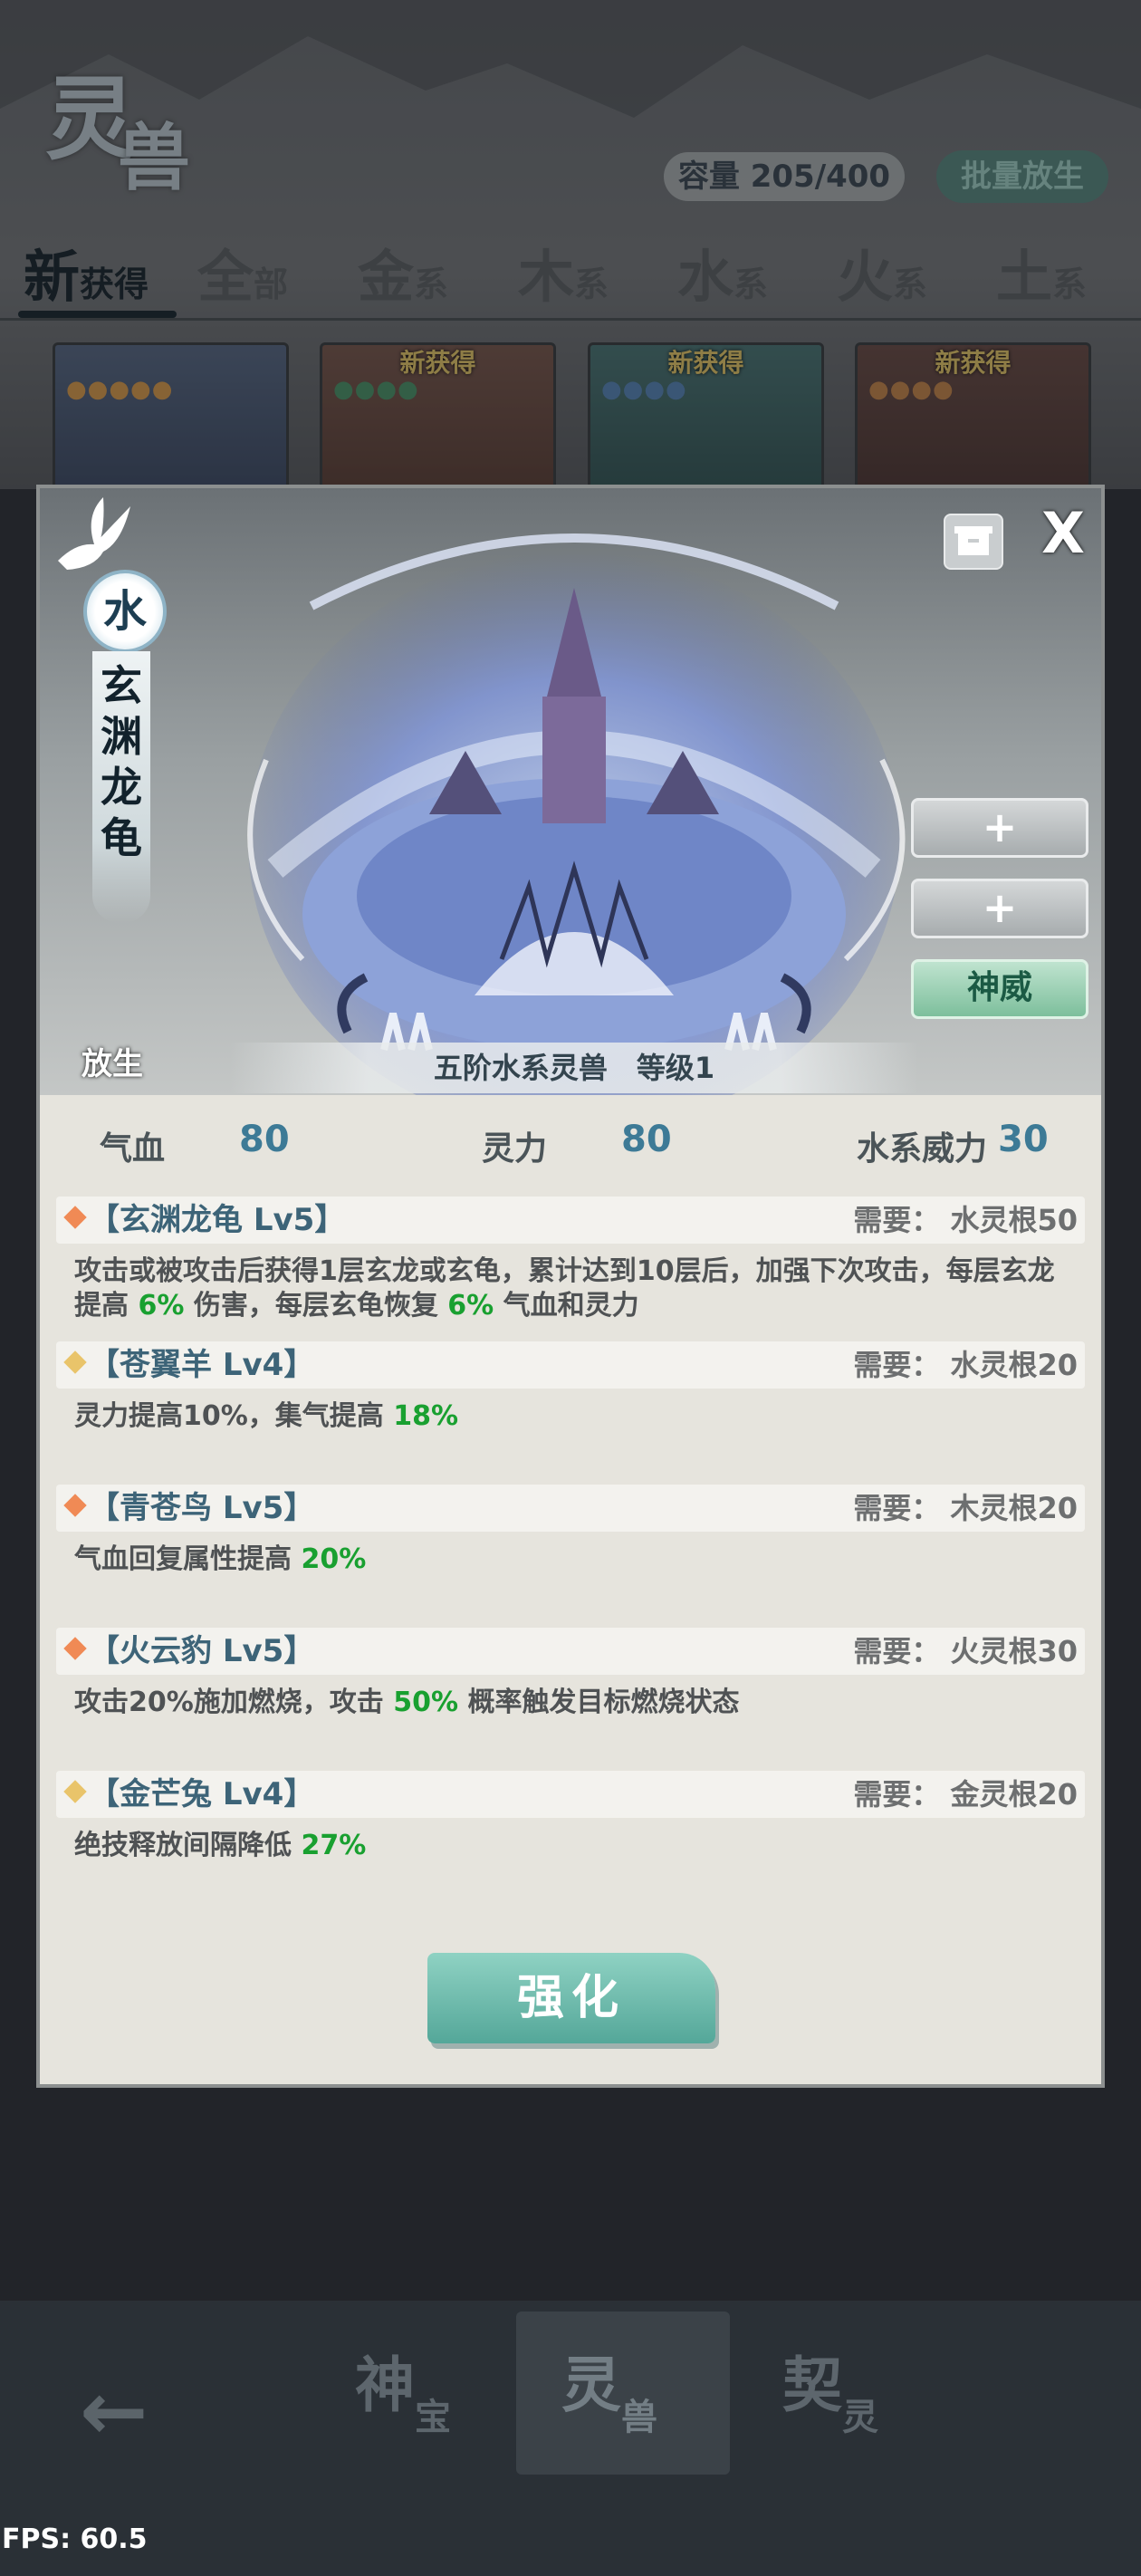 This screenshot has width=1141, height=2576. What do you see at coordinates (973, 542) in the screenshot?
I see `archive-box-icon` at bounding box center [973, 542].